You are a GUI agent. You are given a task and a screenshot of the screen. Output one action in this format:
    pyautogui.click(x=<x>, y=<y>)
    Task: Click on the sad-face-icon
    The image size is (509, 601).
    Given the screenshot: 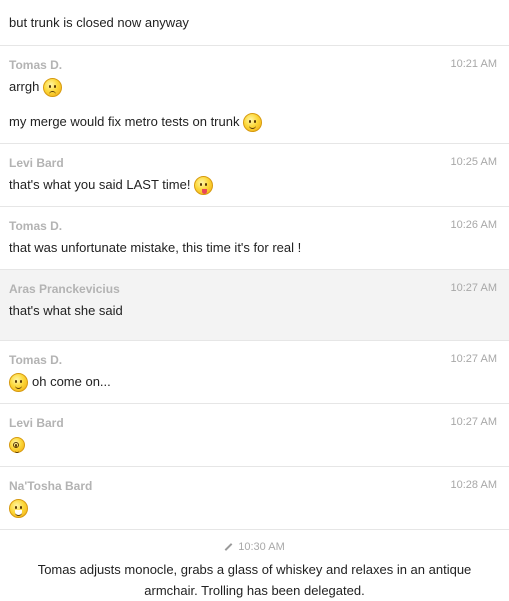 What is the action you would take?
    pyautogui.click(x=53, y=87)
    